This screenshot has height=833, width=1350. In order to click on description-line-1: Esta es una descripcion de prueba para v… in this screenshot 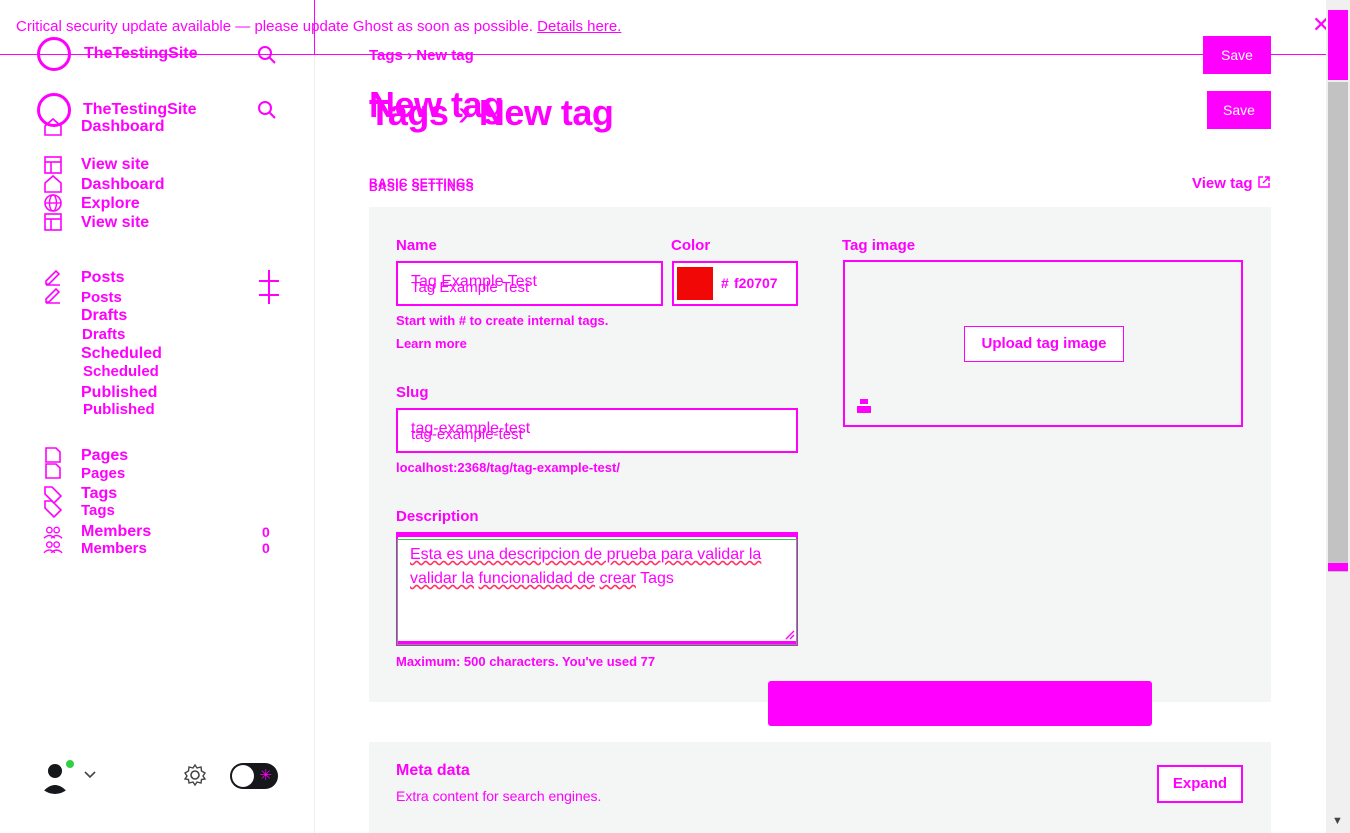, I will do `click(586, 554)`.